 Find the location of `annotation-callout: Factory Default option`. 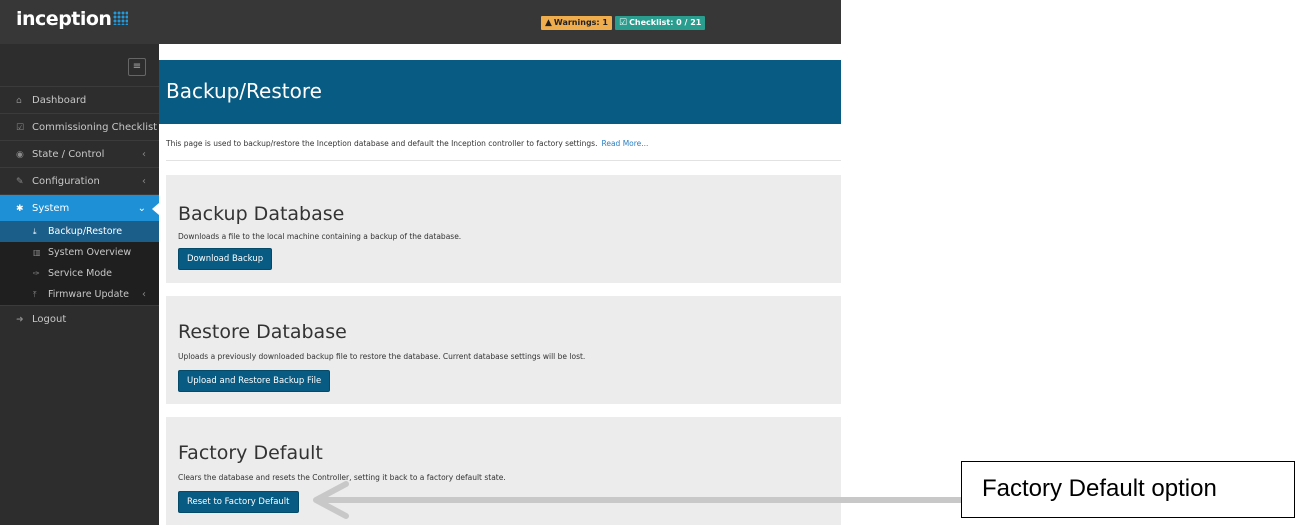

annotation-callout: Factory Default option is located at coordinates (1128, 489).